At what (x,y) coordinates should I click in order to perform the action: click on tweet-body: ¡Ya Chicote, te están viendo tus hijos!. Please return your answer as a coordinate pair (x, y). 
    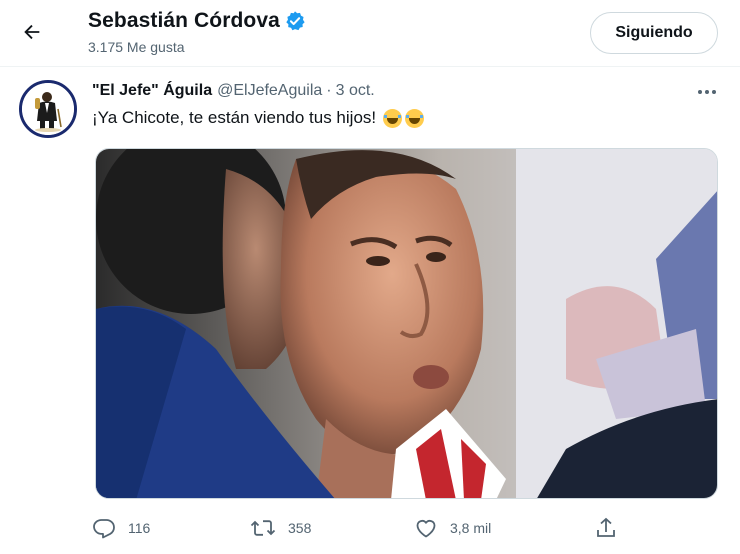
    Looking at the image, I should click on (234, 117).